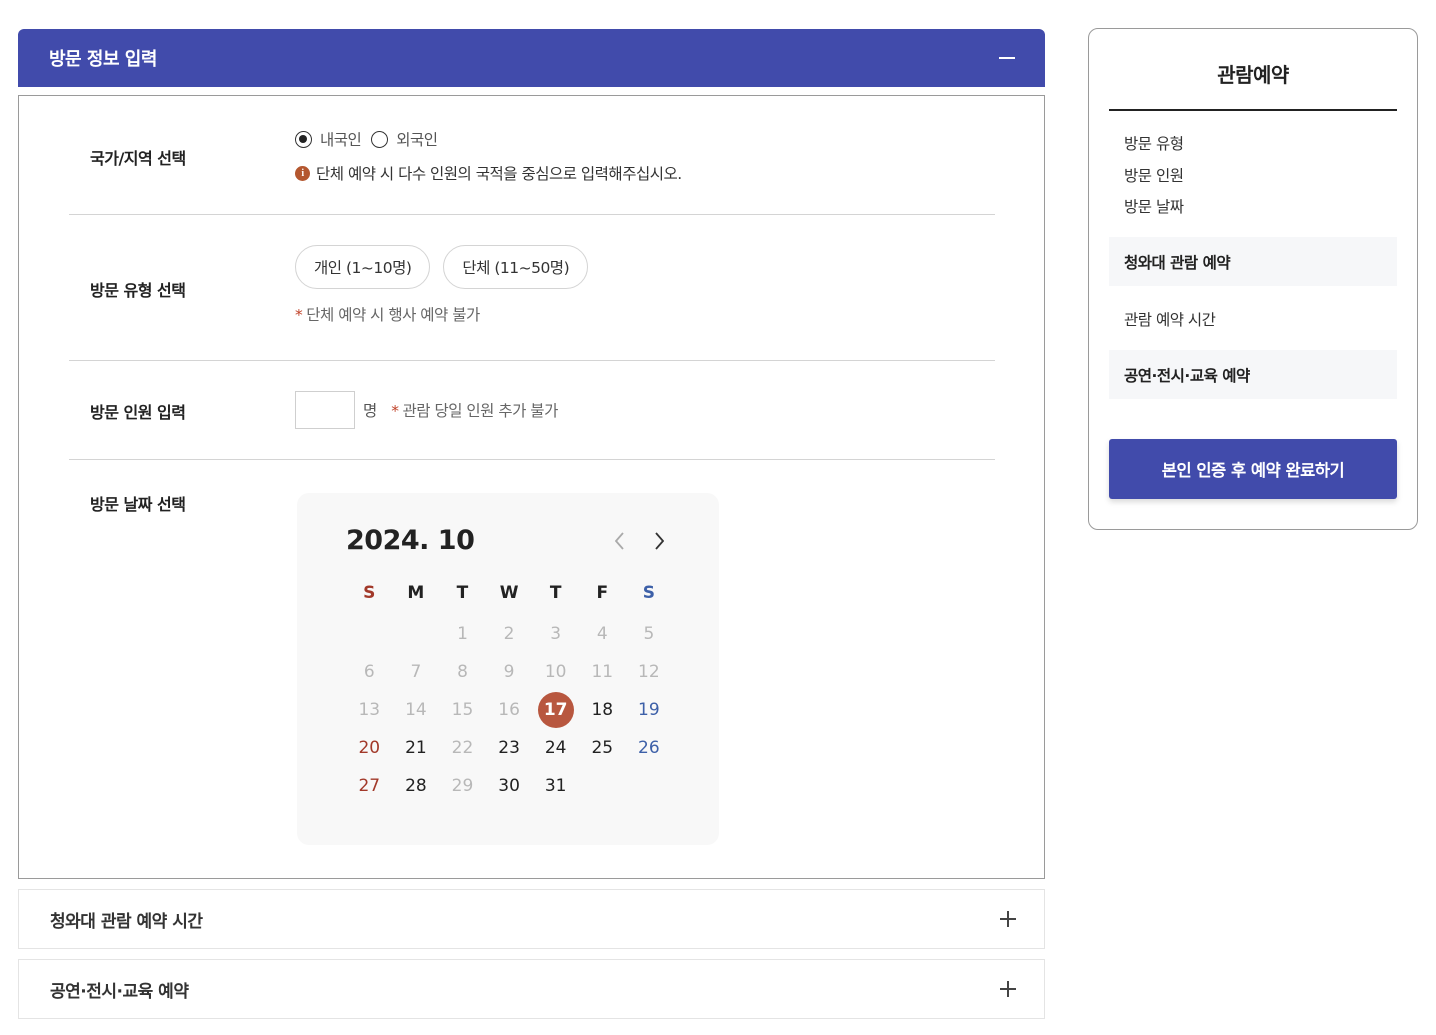 This screenshot has height=1035, width=1436. What do you see at coordinates (531, 989) in the screenshot?
I see `performance-accordion: 공연·전시·교육 예약` at bounding box center [531, 989].